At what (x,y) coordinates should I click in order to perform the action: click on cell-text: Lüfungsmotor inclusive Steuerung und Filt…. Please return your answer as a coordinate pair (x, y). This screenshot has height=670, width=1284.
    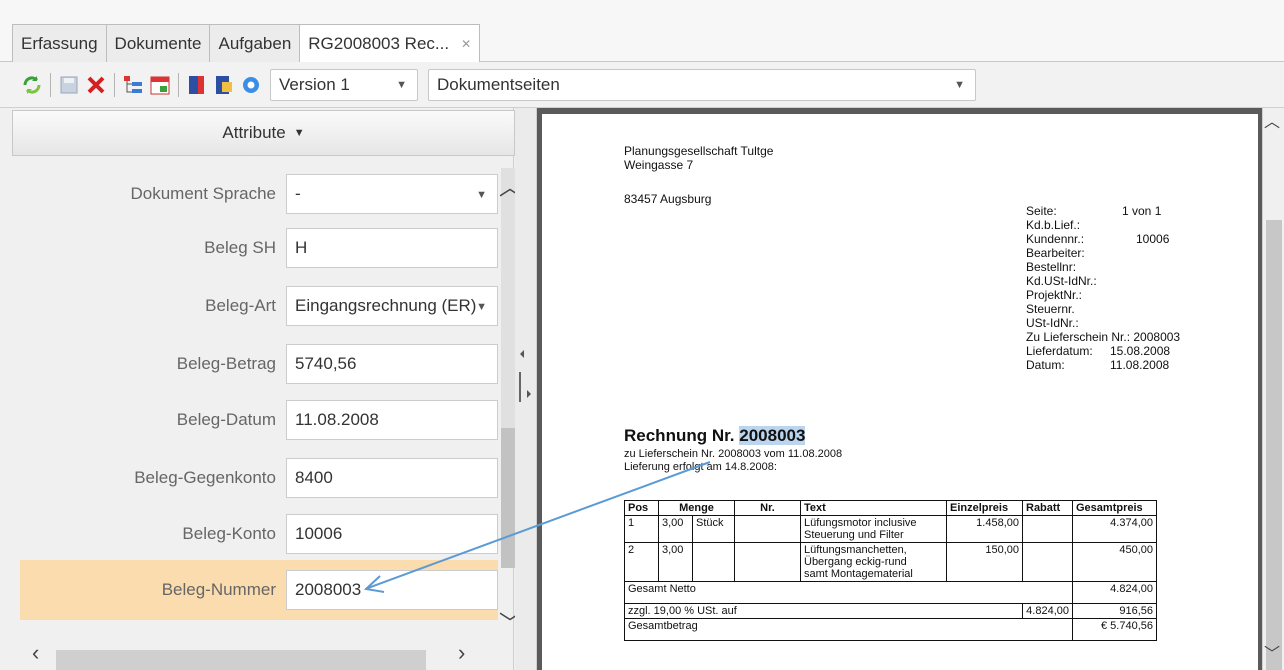
    Looking at the image, I should click on (873, 529).